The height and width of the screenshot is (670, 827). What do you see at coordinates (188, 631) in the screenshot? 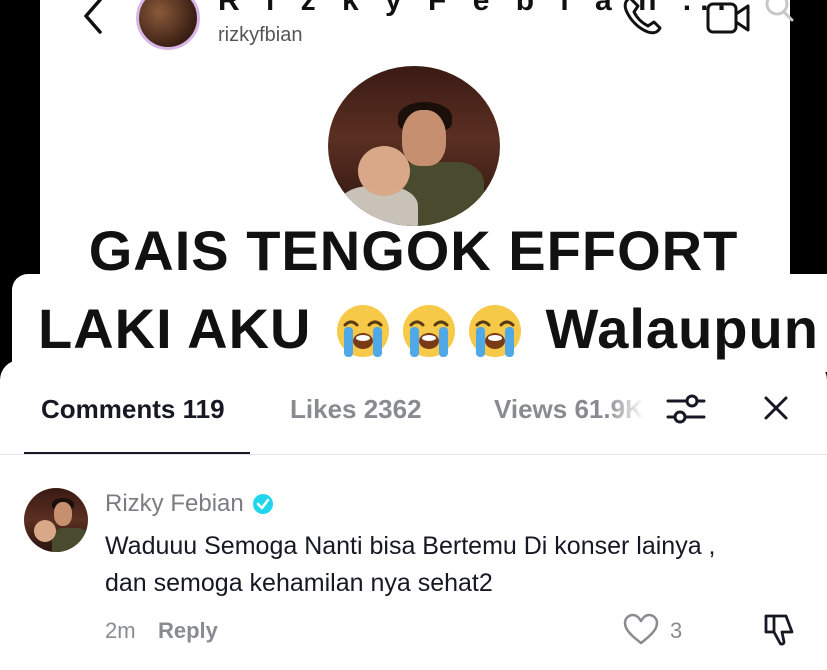
I see `reply-button: Reply` at bounding box center [188, 631].